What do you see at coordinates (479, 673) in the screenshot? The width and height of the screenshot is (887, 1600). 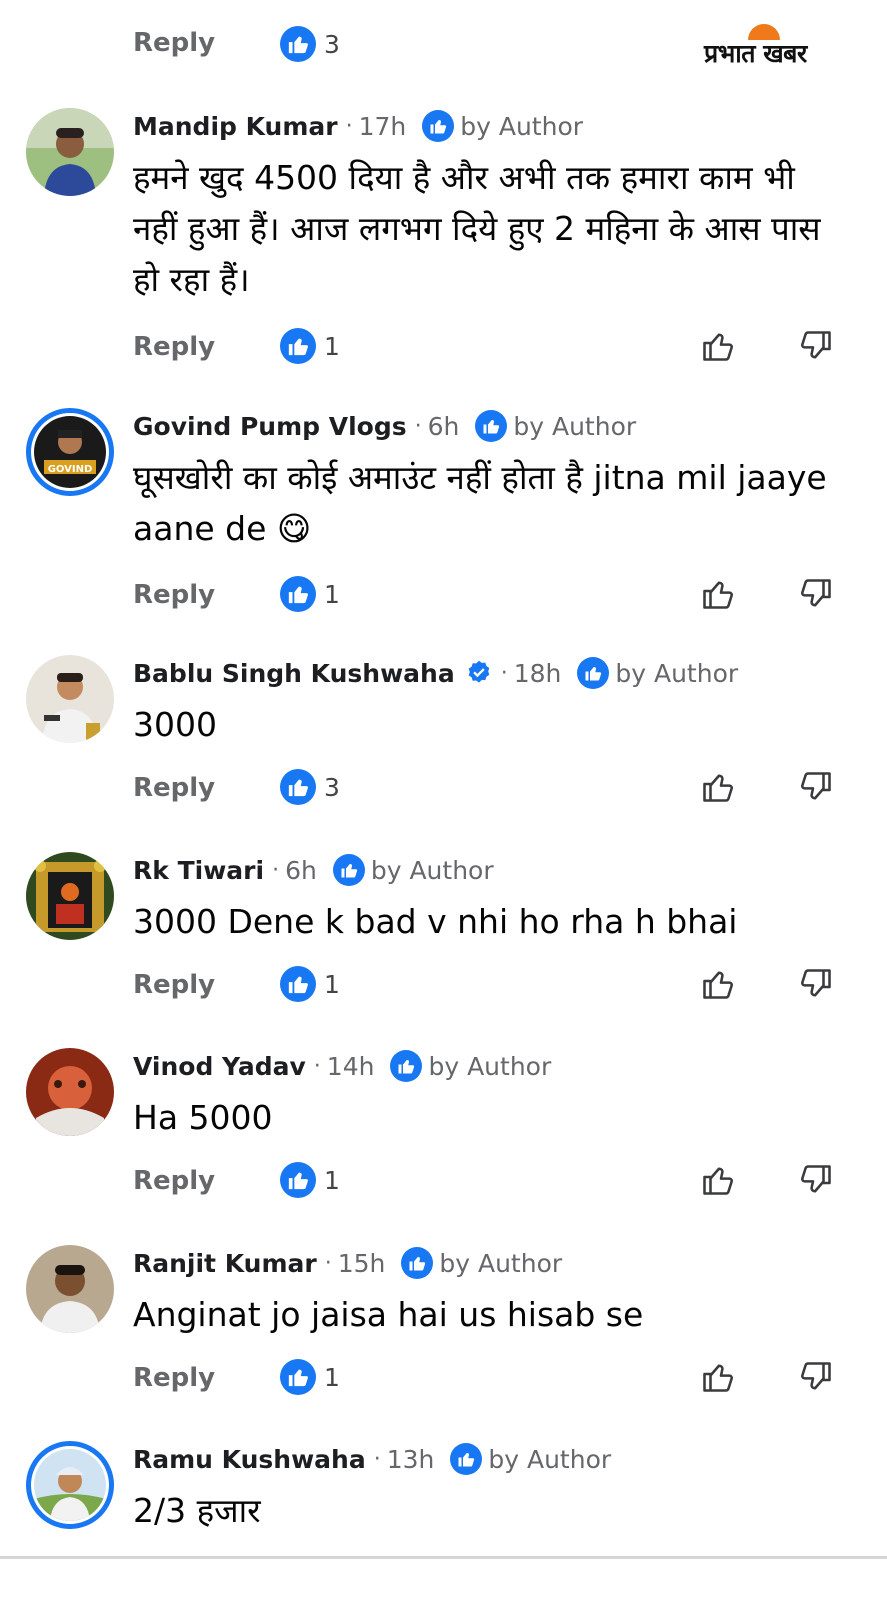 I see `verified-badge-icon` at bounding box center [479, 673].